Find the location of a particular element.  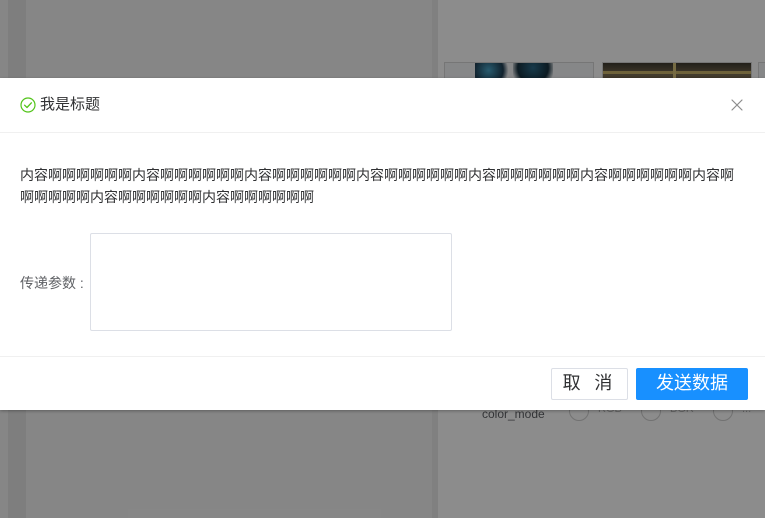

dialog-header: 我是标题 is located at coordinates (382, 105).